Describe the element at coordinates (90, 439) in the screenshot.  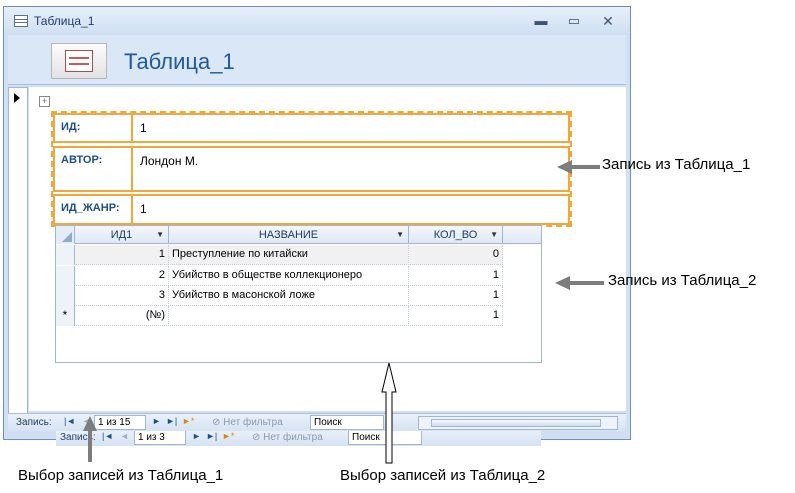
I see `arrow-select1-icon` at that location.